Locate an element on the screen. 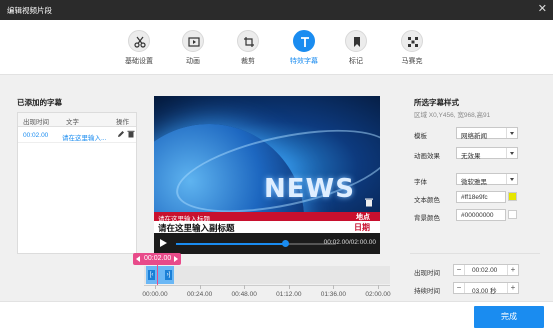  seek-progress is located at coordinates (230, 244).